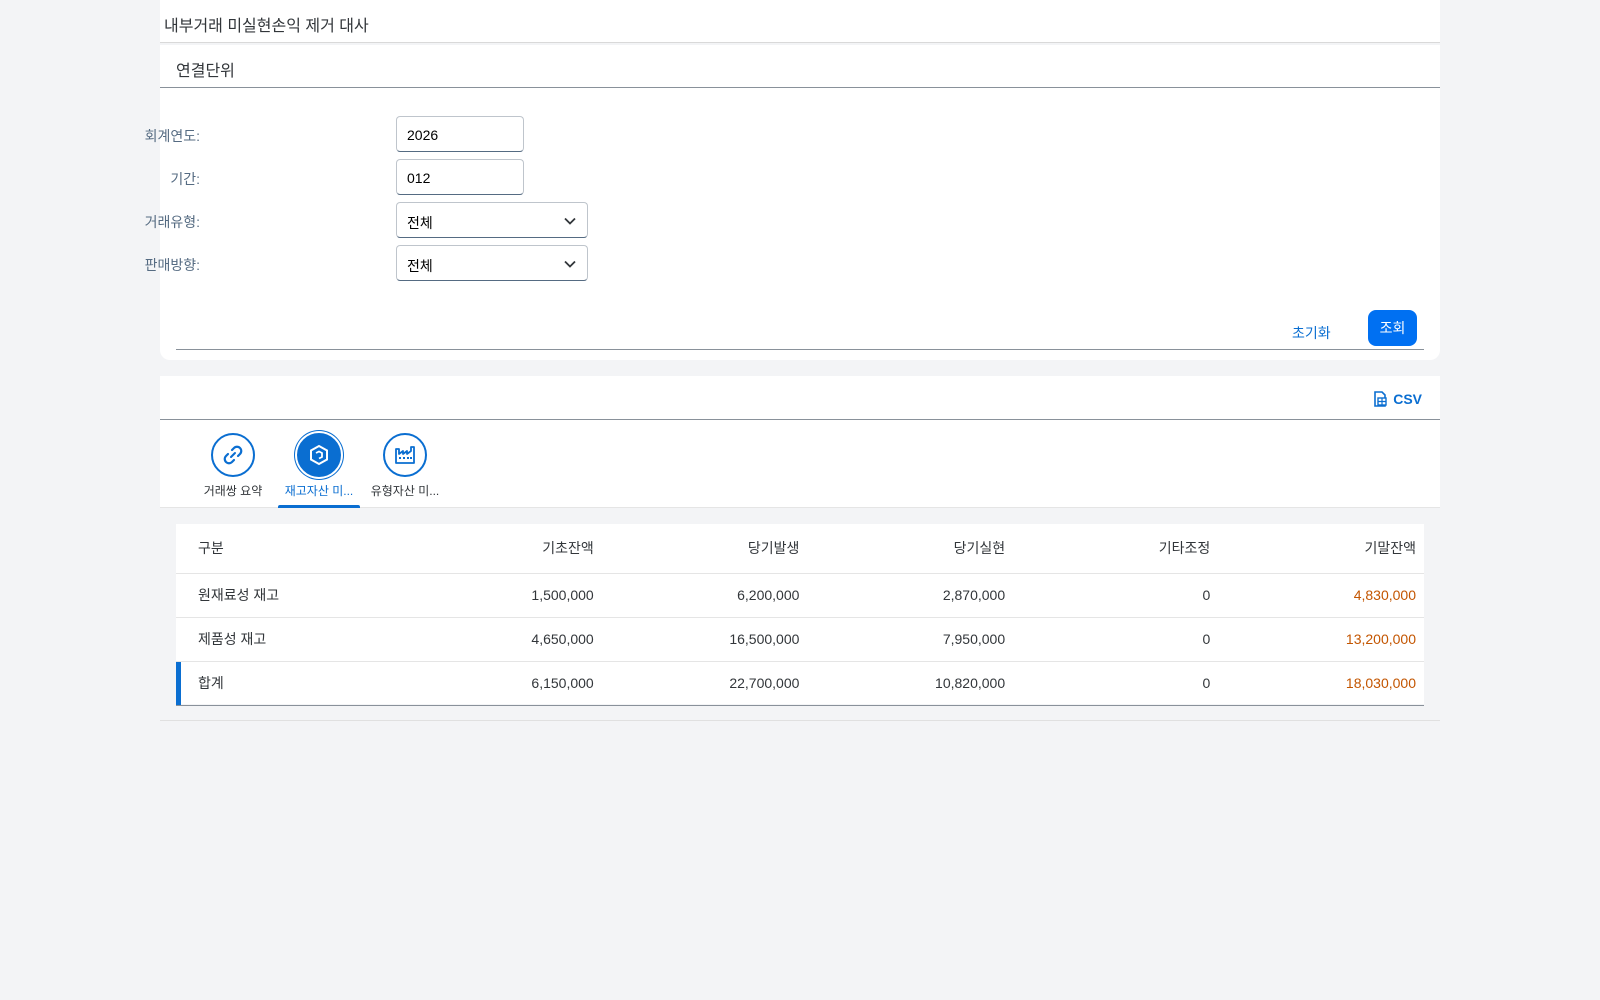 The image size is (1600, 1000). Describe the element at coordinates (319, 455) in the screenshot. I see `product-box-icon` at that location.